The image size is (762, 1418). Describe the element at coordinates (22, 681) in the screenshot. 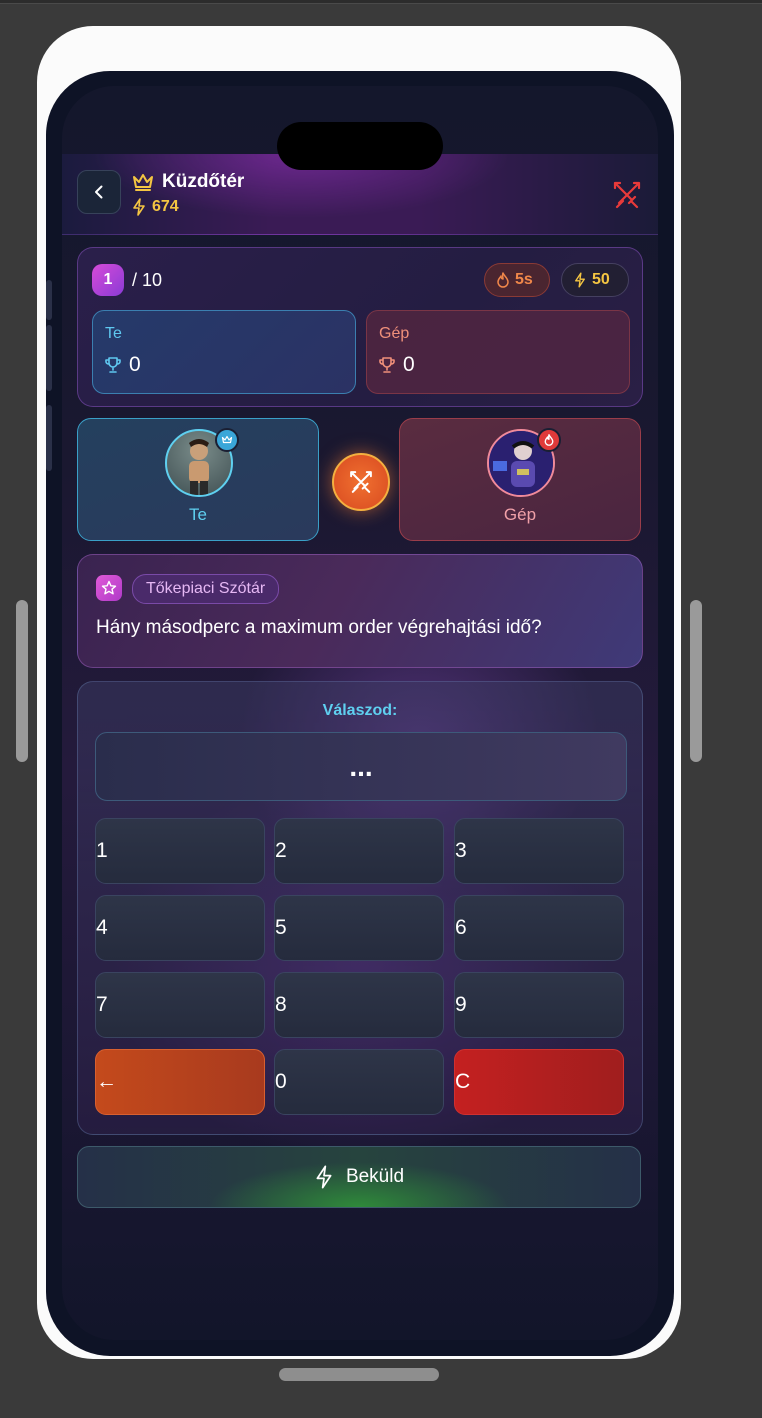

I see `side-scroll-left` at that location.